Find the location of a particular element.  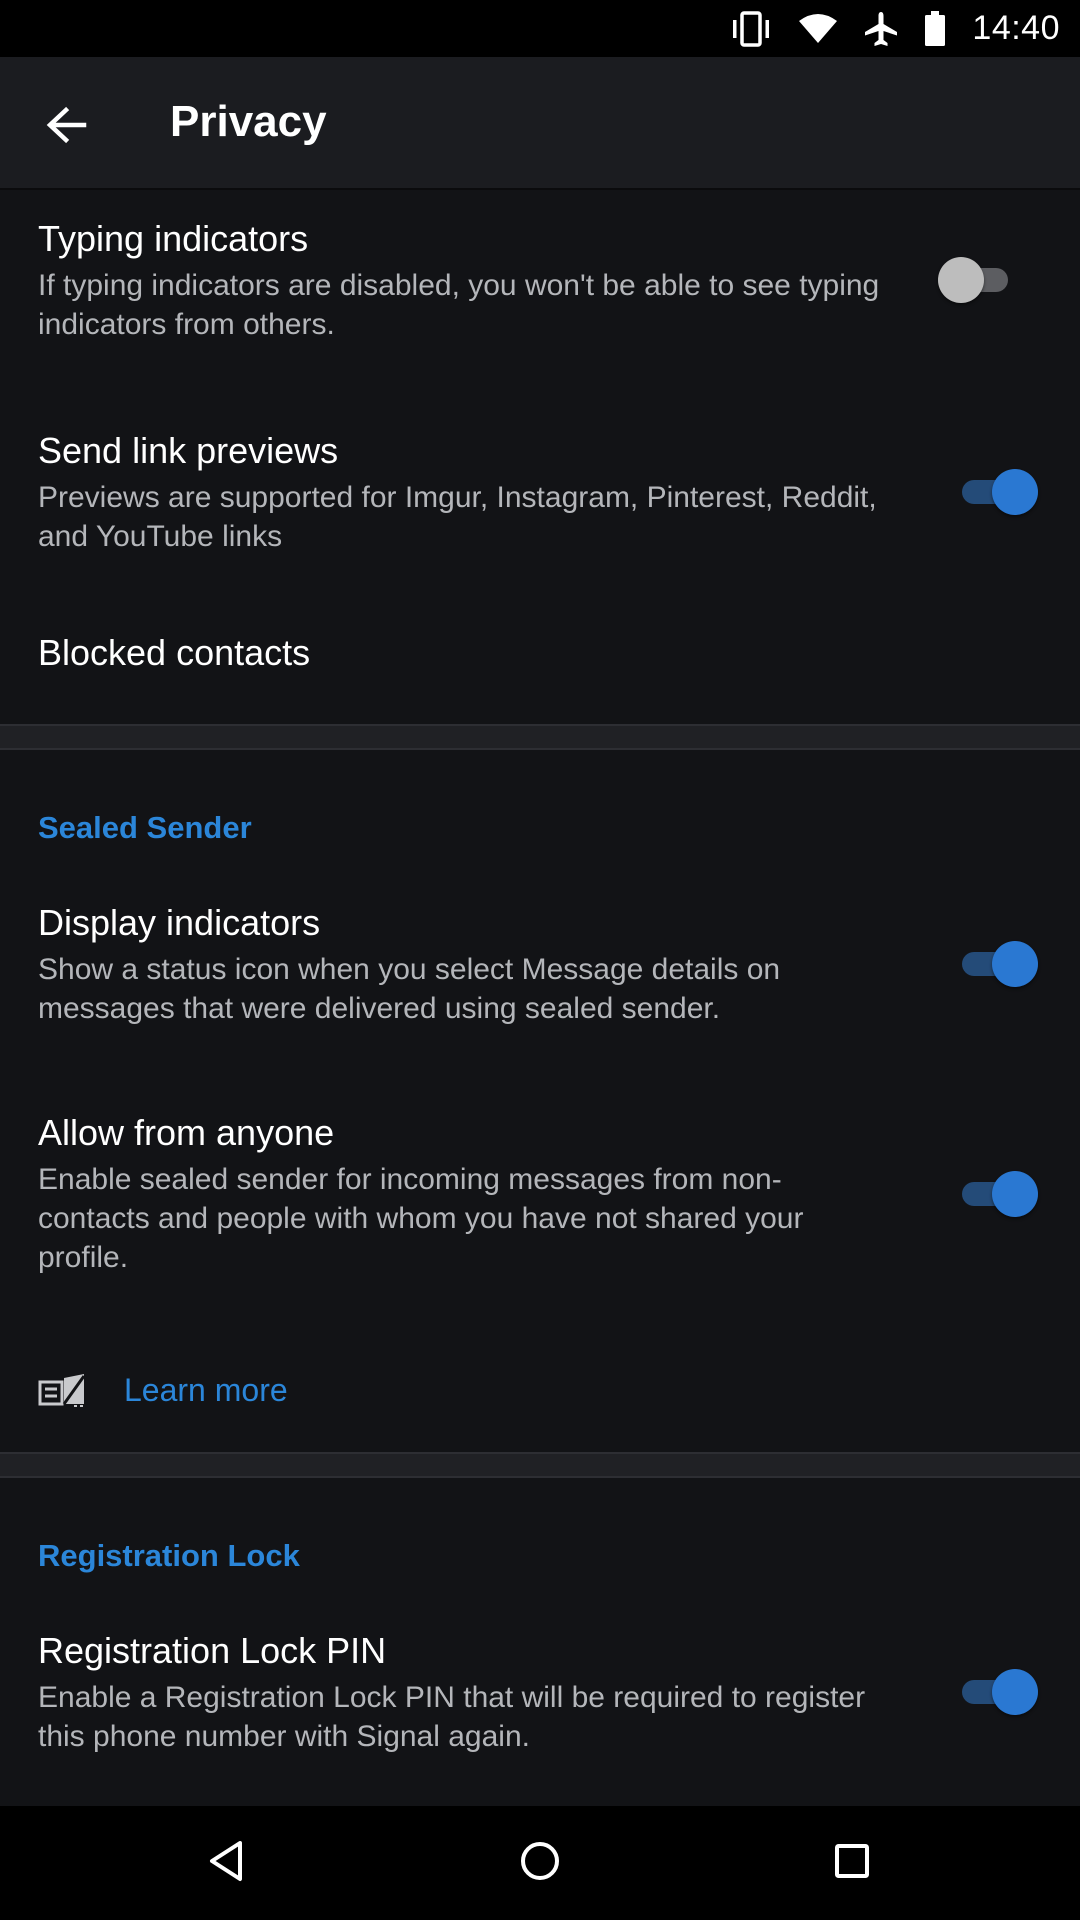

nav-back-button is located at coordinates (226, 1863).